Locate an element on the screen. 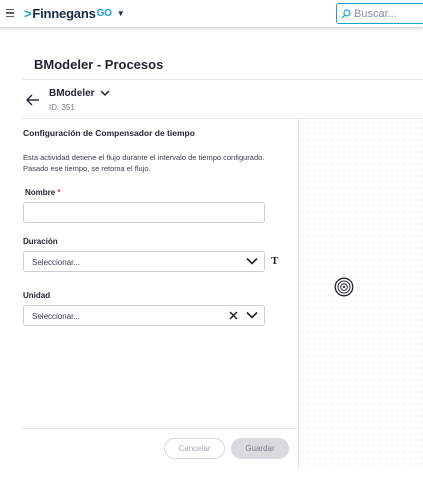  nombre-input is located at coordinates (144, 213).